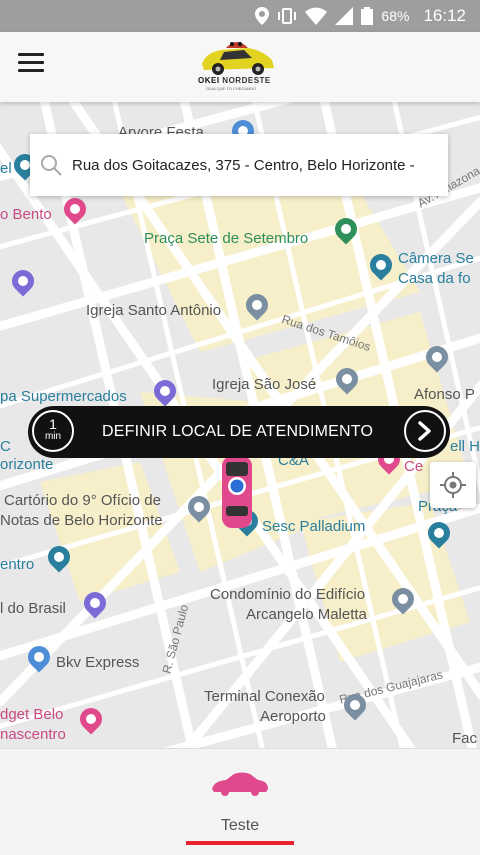  I want to click on car-icon, so click(240, 784).